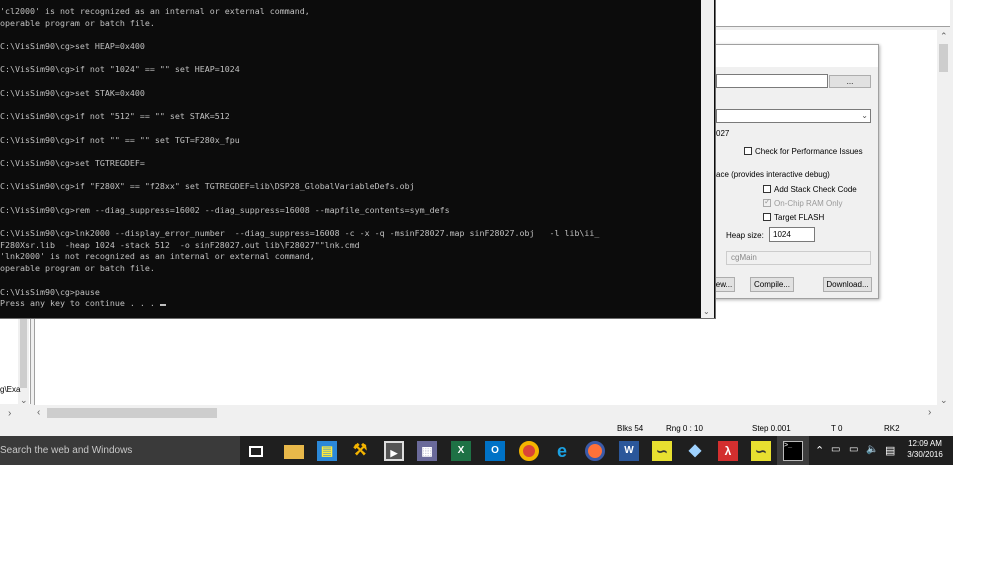 The height and width of the screenshot is (563, 1000). I want to click on target-flash-label: Target FLASH, so click(799, 217).